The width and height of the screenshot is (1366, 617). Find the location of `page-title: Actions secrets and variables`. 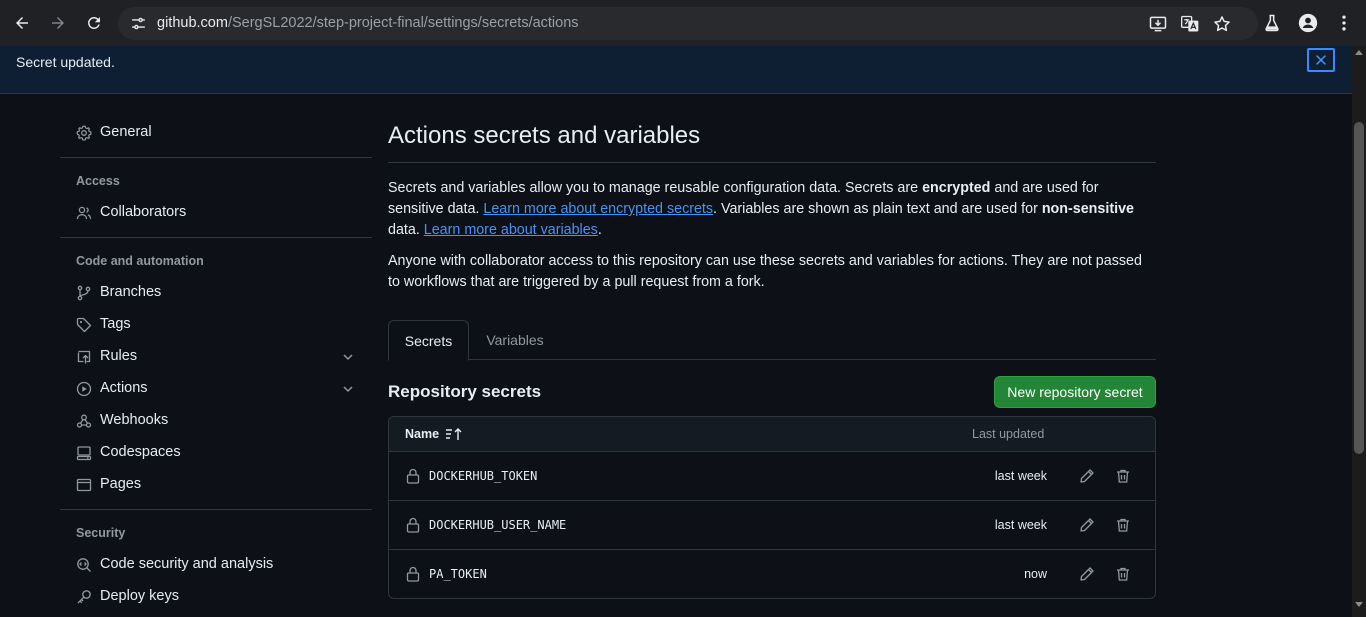

page-title: Actions secrets and variables is located at coordinates (544, 135).